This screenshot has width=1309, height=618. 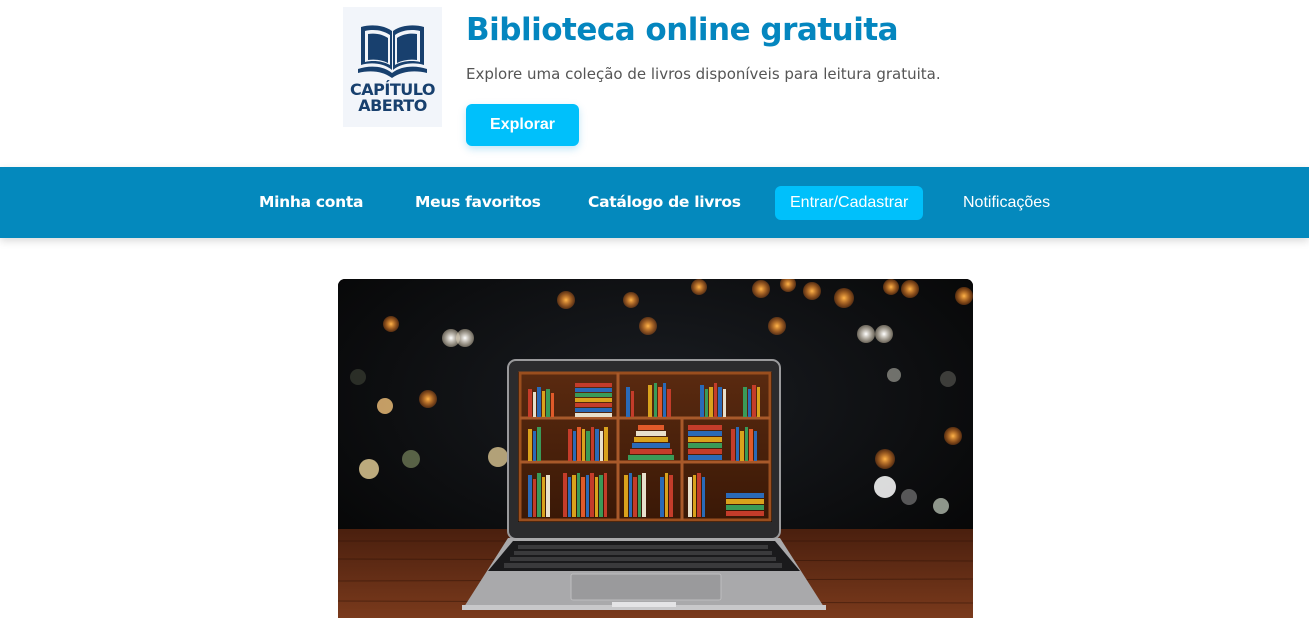 I want to click on open-book-icon, so click(x=392, y=51).